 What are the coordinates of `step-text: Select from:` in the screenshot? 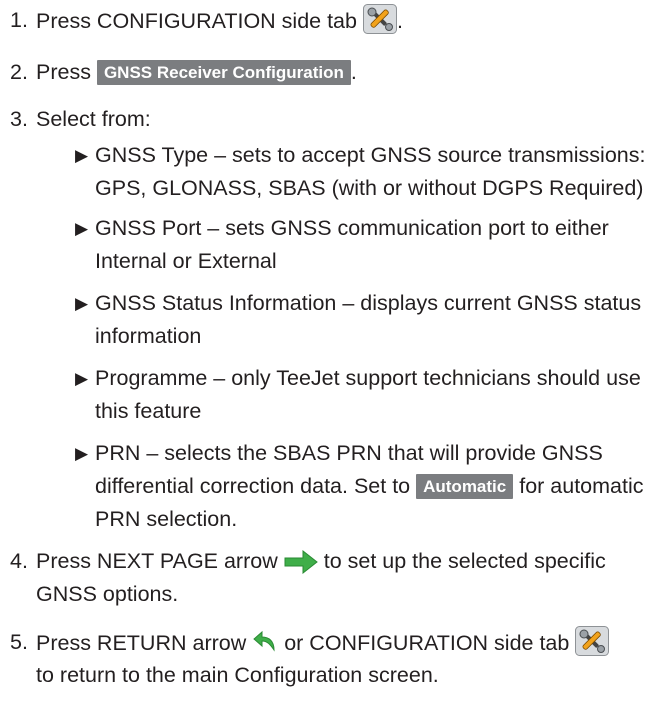 It's located at (93, 119).